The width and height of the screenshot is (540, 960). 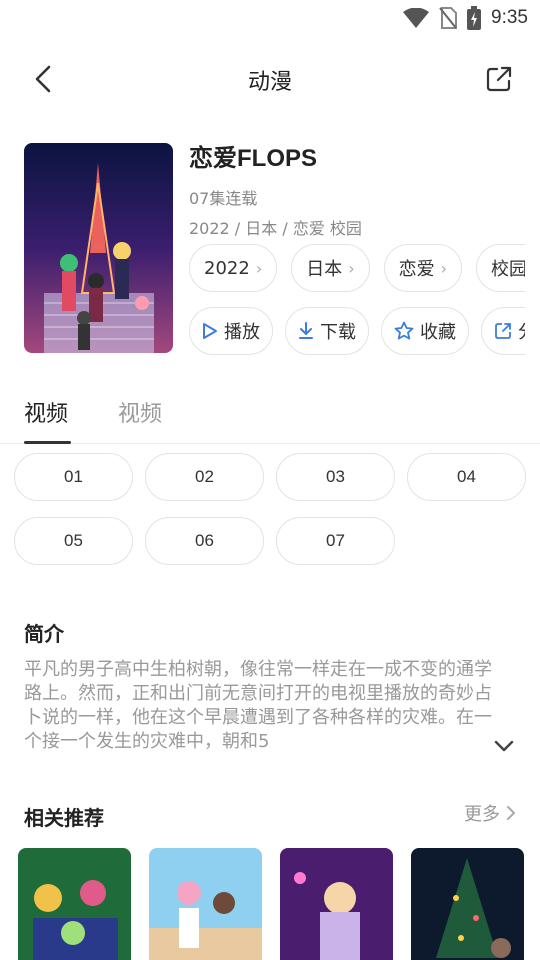 I want to click on battery-charging-icon, so click(x=474, y=18).